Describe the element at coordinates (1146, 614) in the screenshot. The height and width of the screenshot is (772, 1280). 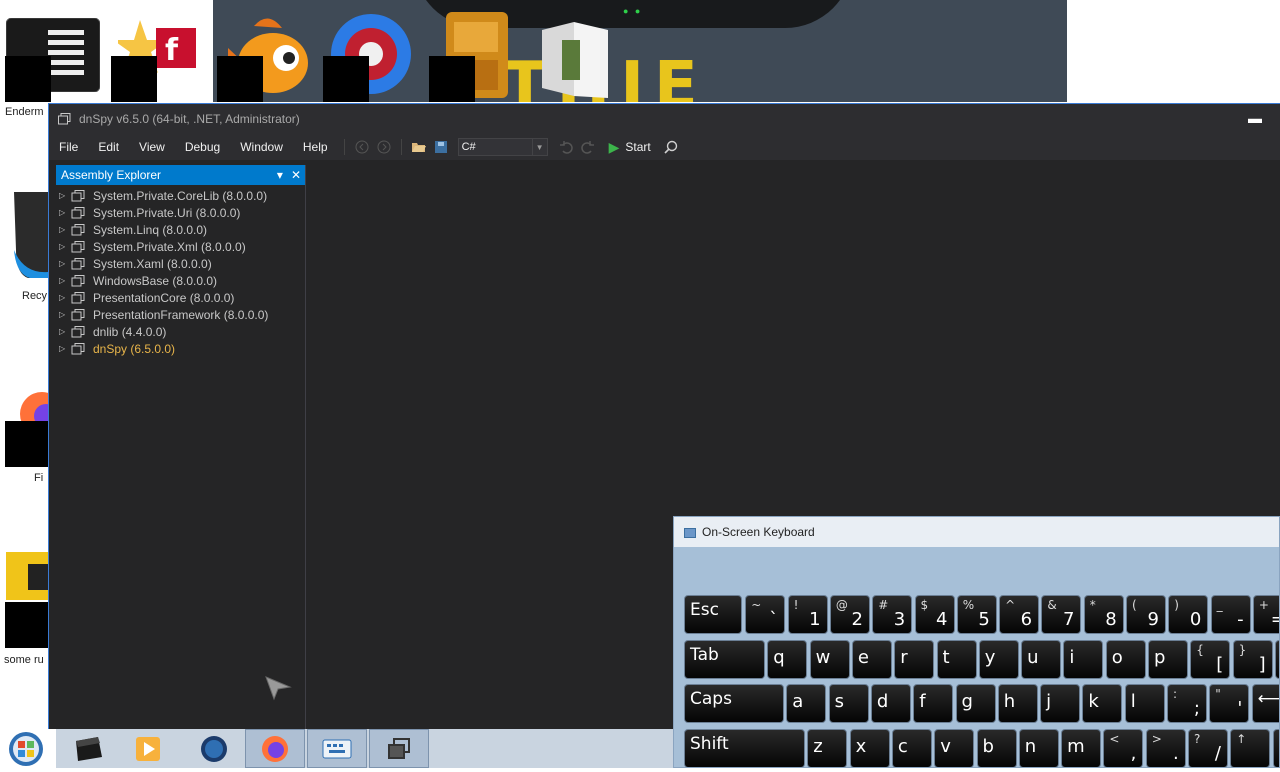
I see `key-symbol: (9` at that location.